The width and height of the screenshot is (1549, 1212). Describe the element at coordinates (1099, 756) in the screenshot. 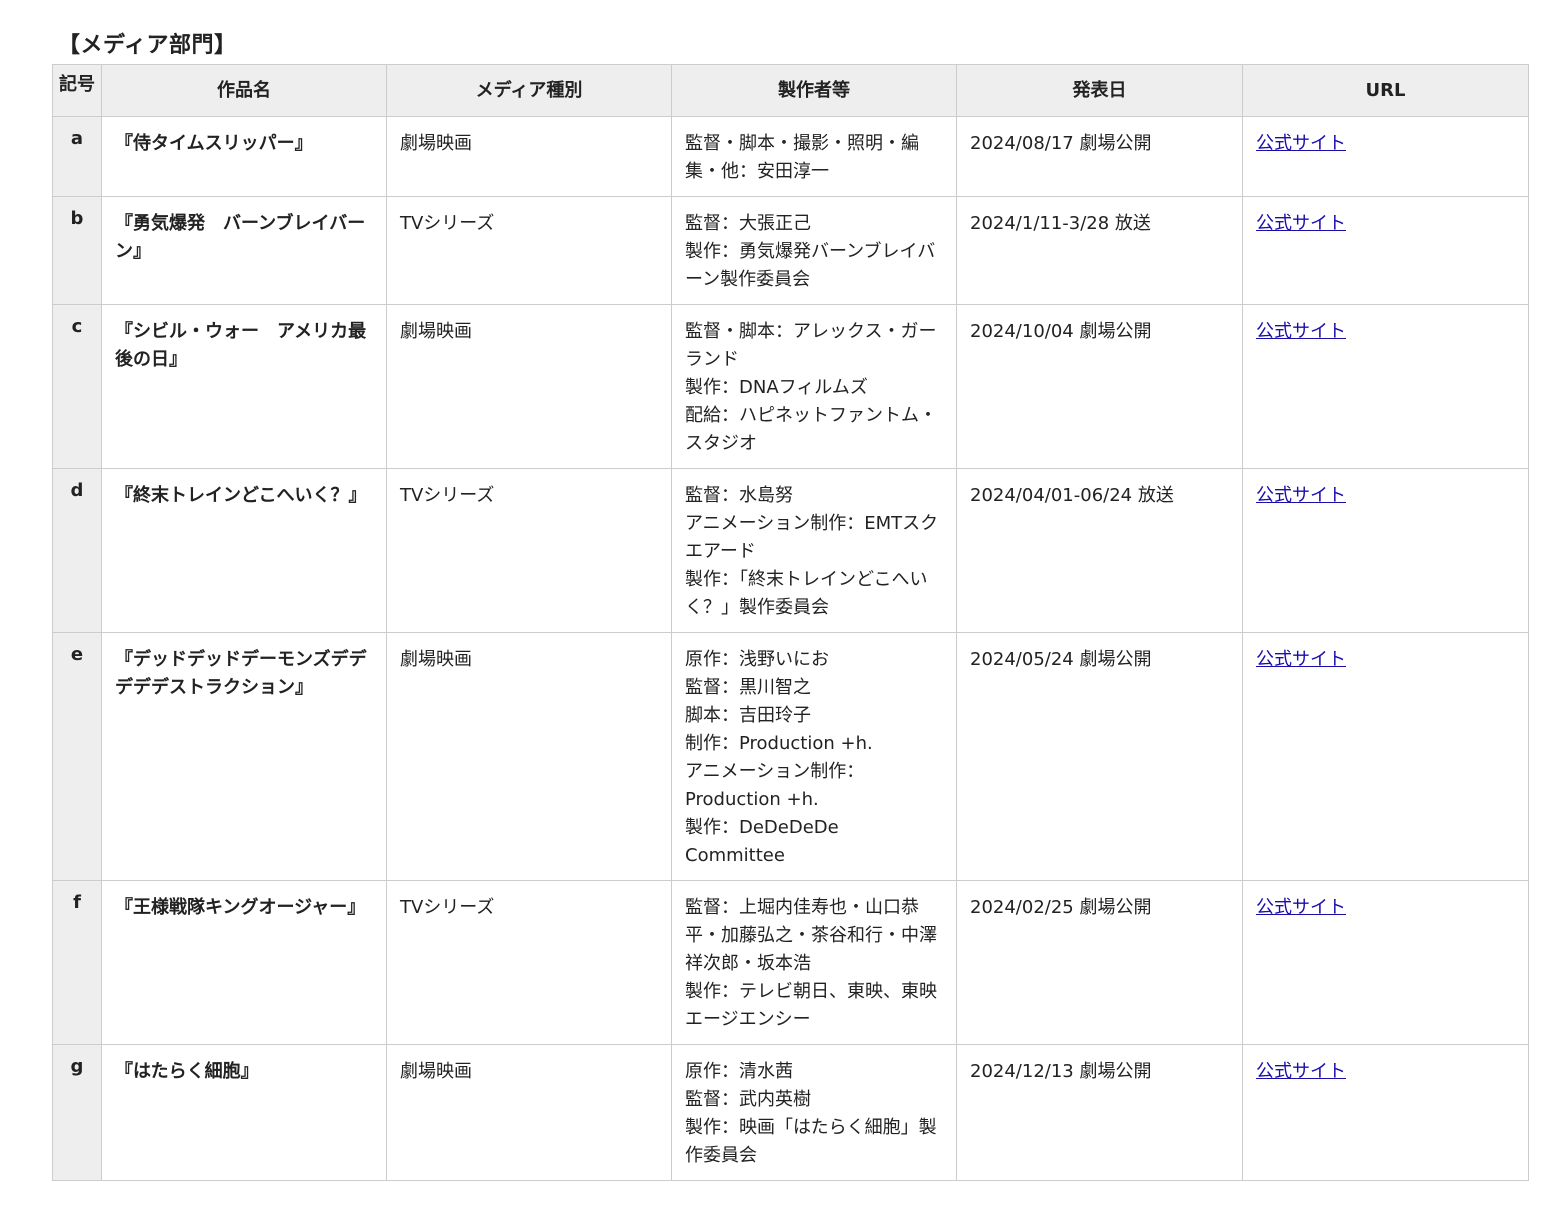

I see `release-date: 2024/05/24 劇場公開` at that location.